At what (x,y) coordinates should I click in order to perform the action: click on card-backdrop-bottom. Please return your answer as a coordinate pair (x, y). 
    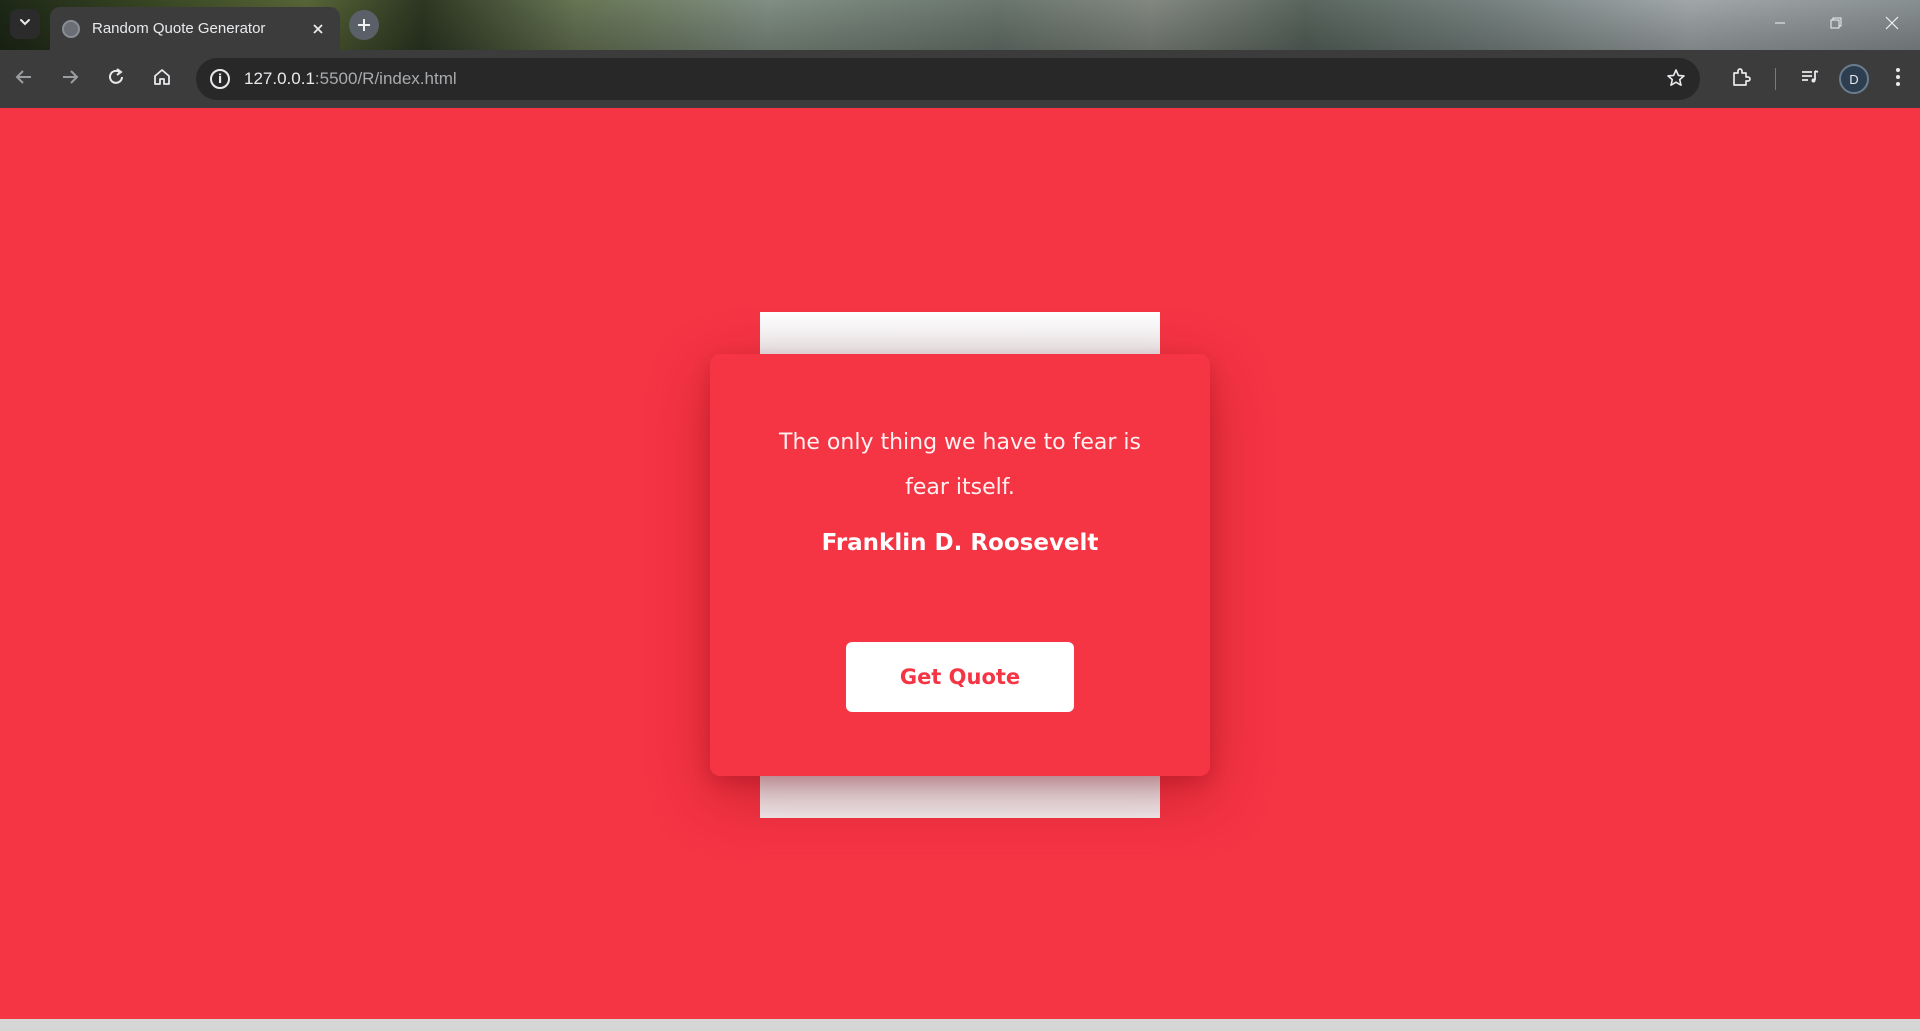
    Looking at the image, I should click on (960, 797).